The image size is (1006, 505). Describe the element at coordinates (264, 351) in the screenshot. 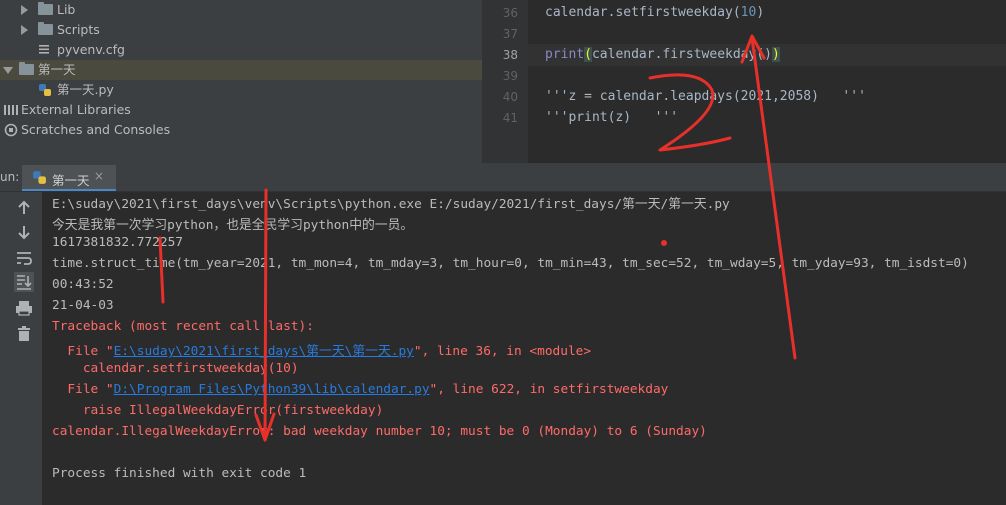

I see `traceback-file-link: E:\suday\2021\first_days\第一天\第一天.py` at that location.